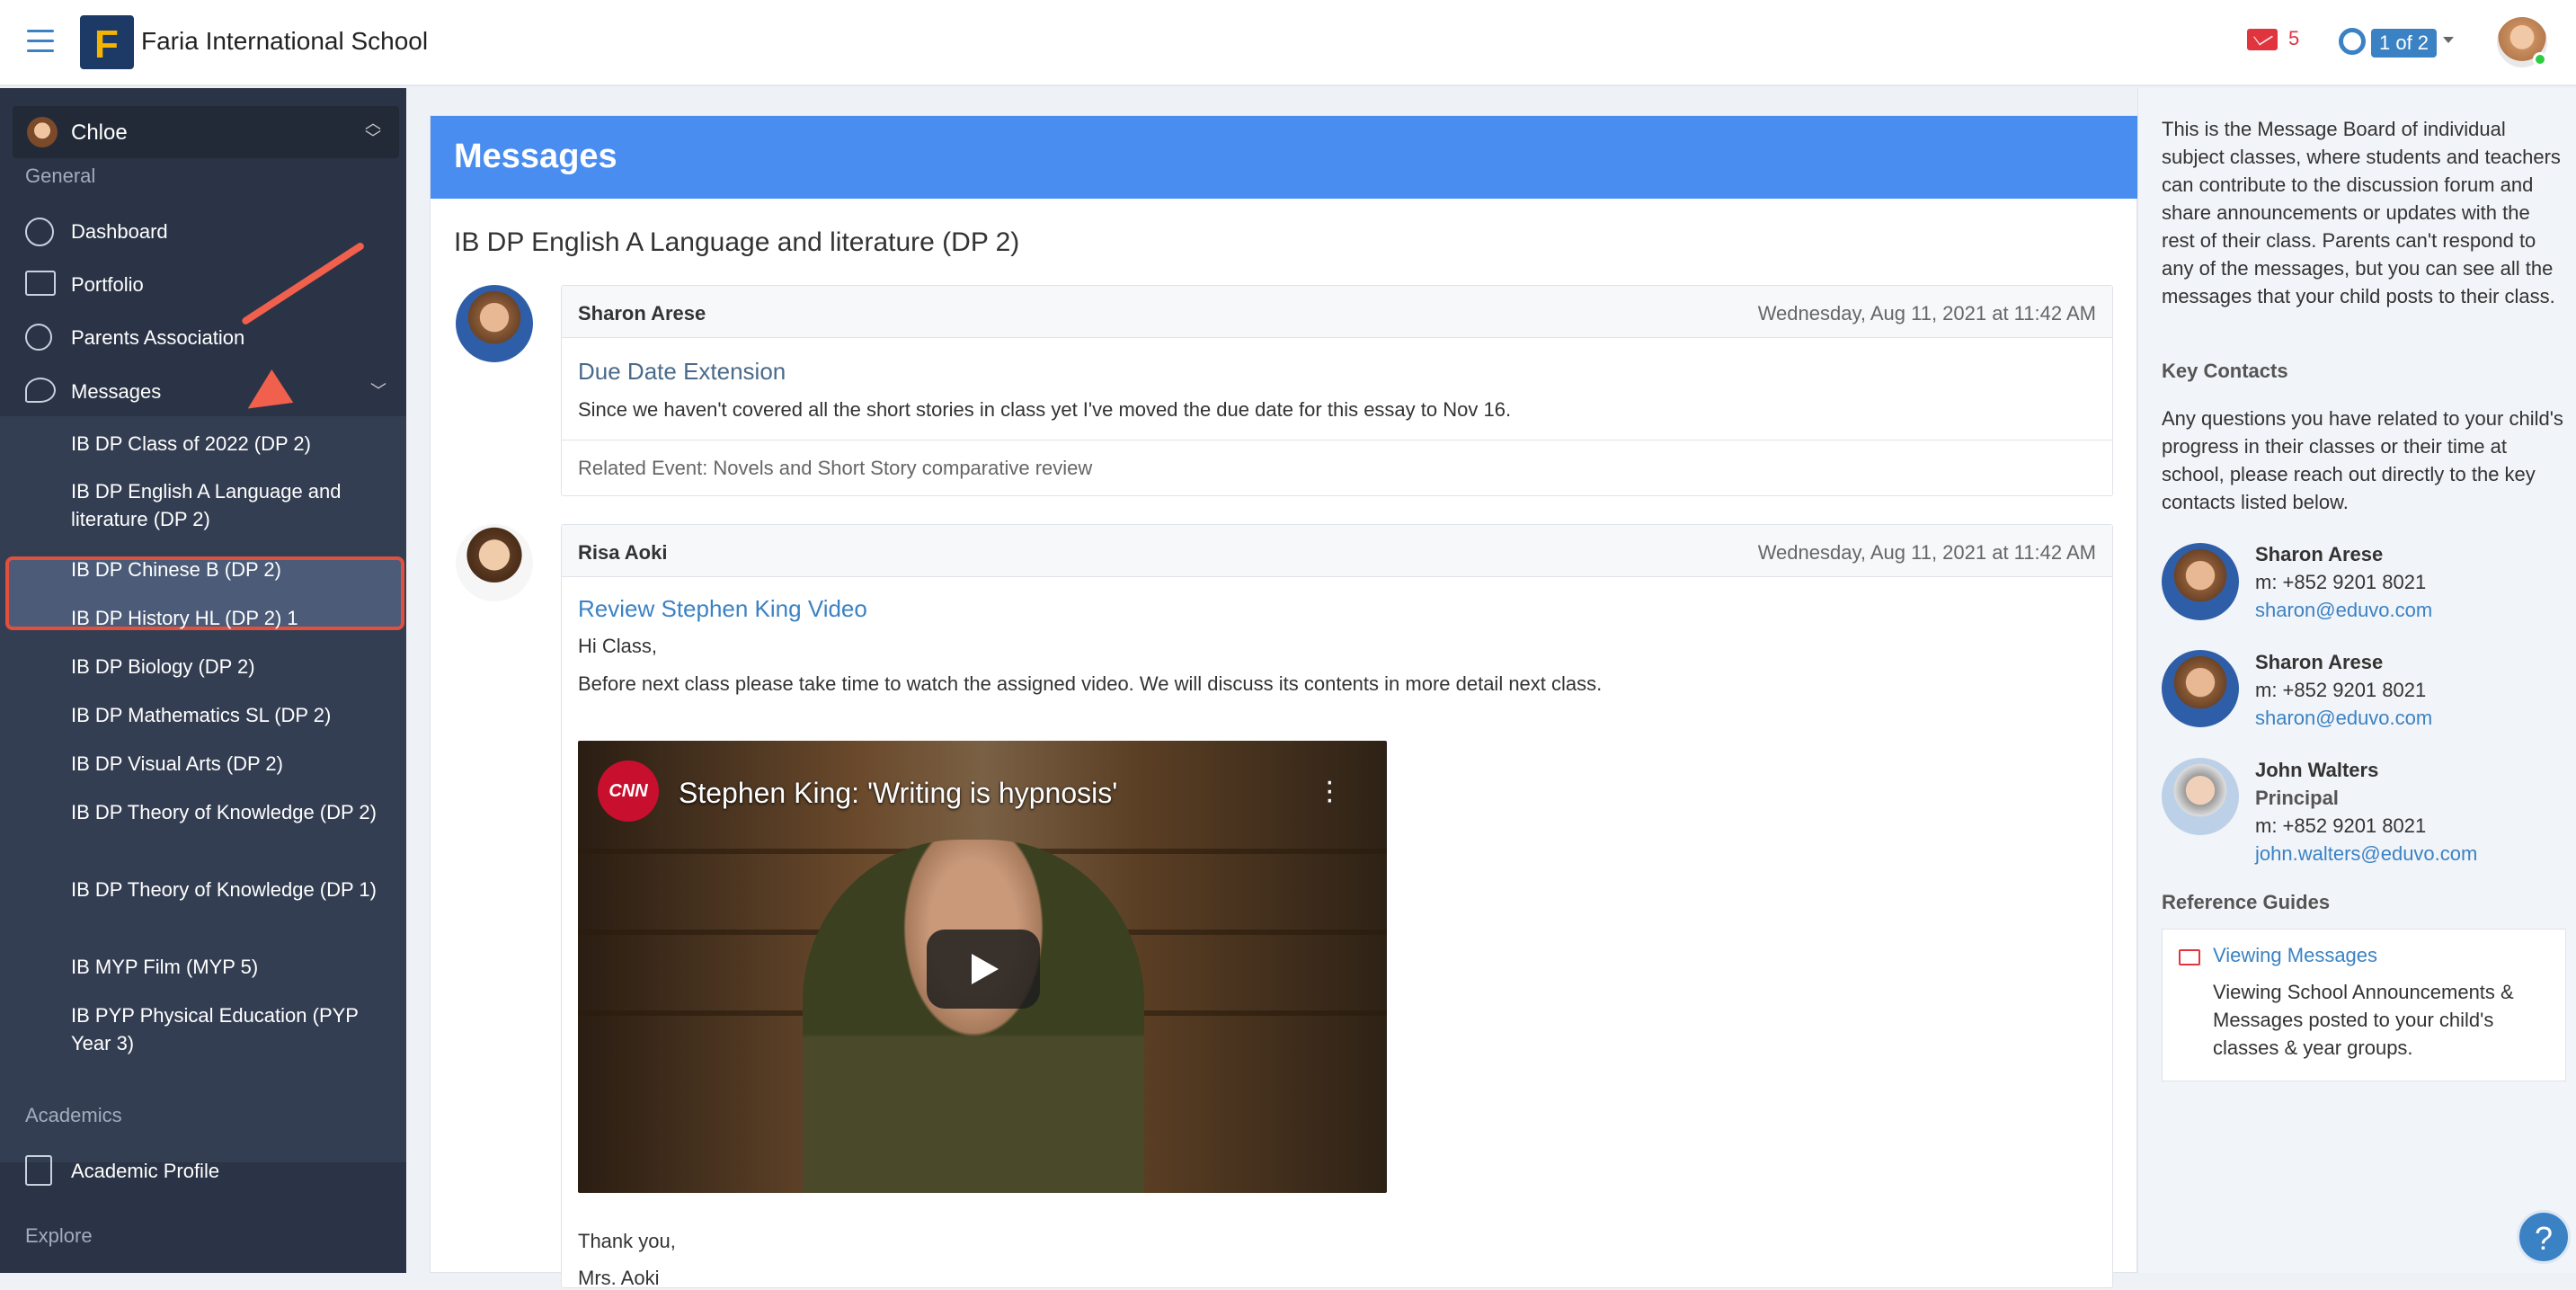 Image resolution: width=2576 pixels, height=1290 pixels. I want to click on school-logo: F, so click(107, 42).